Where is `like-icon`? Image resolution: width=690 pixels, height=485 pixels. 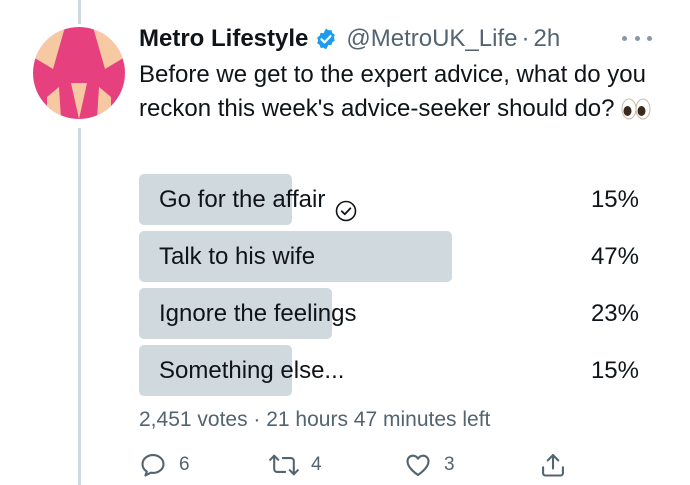
like-icon is located at coordinates (418, 465).